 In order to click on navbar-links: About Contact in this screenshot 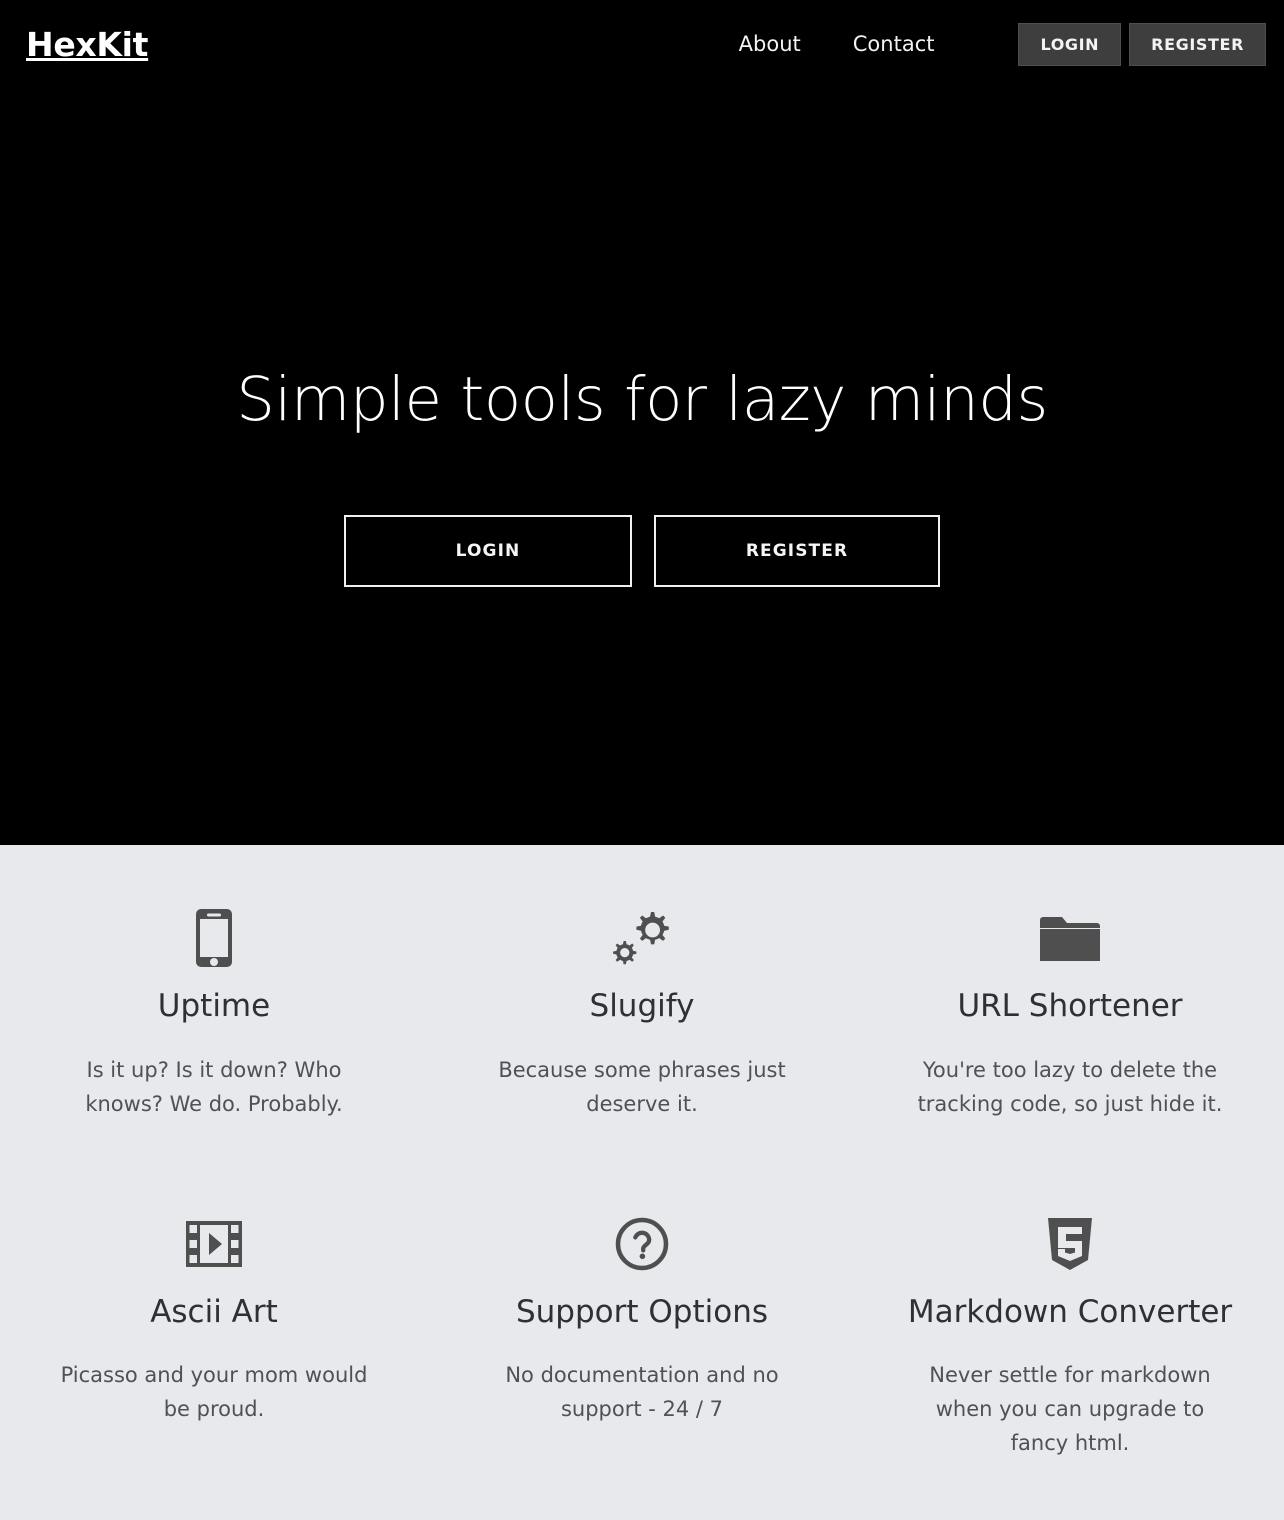, I will do `click(837, 44)`.